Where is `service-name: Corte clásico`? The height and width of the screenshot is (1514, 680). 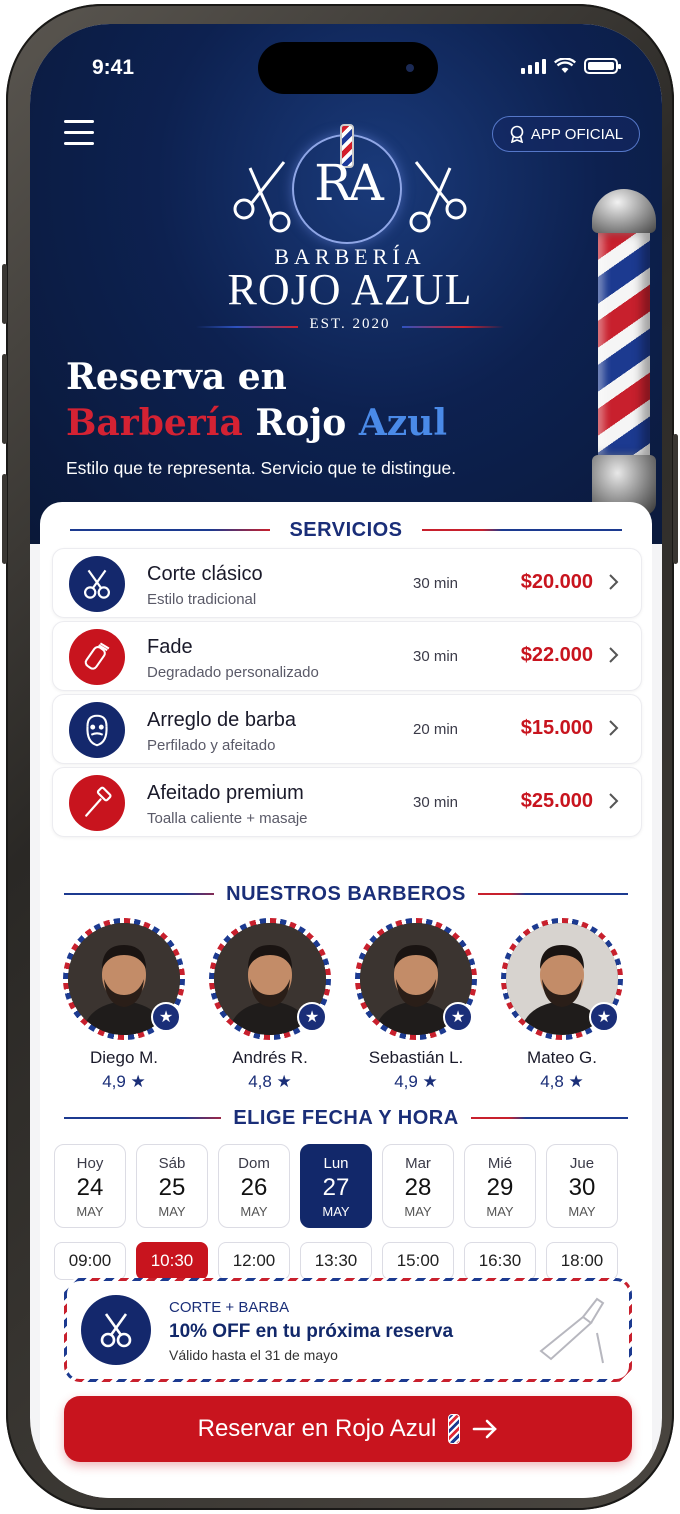 service-name: Corte clásico is located at coordinates (205, 574).